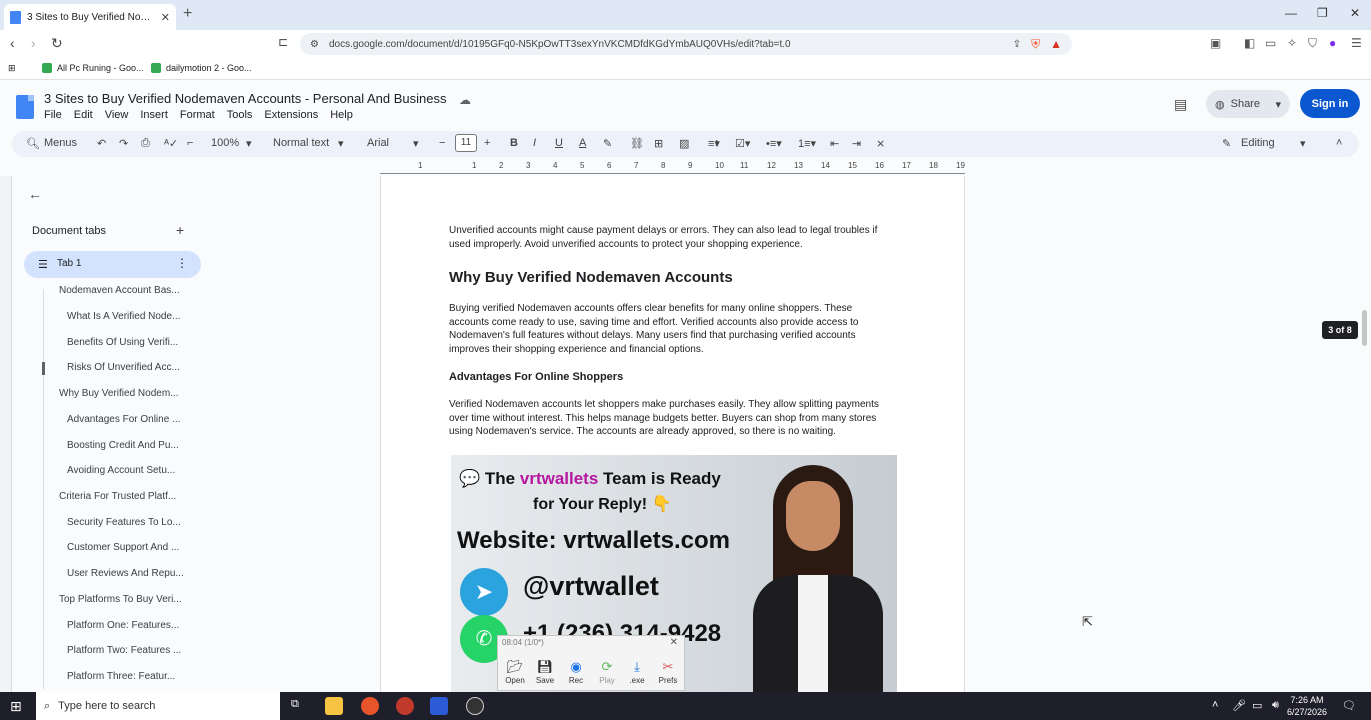 The height and width of the screenshot is (720, 1371). I want to click on comments-icon: ▤, so click(1180, 104).